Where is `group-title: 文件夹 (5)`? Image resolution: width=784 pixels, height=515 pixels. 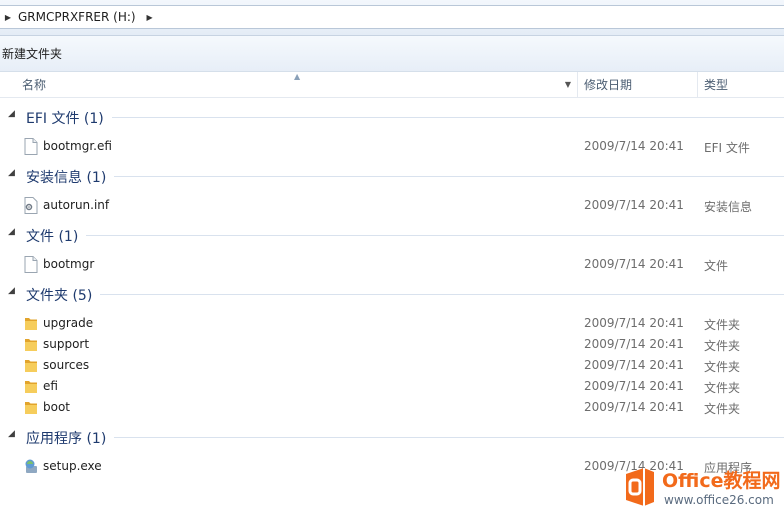 group-title: 文件夹 (5) is located at coordinates (59, 296).